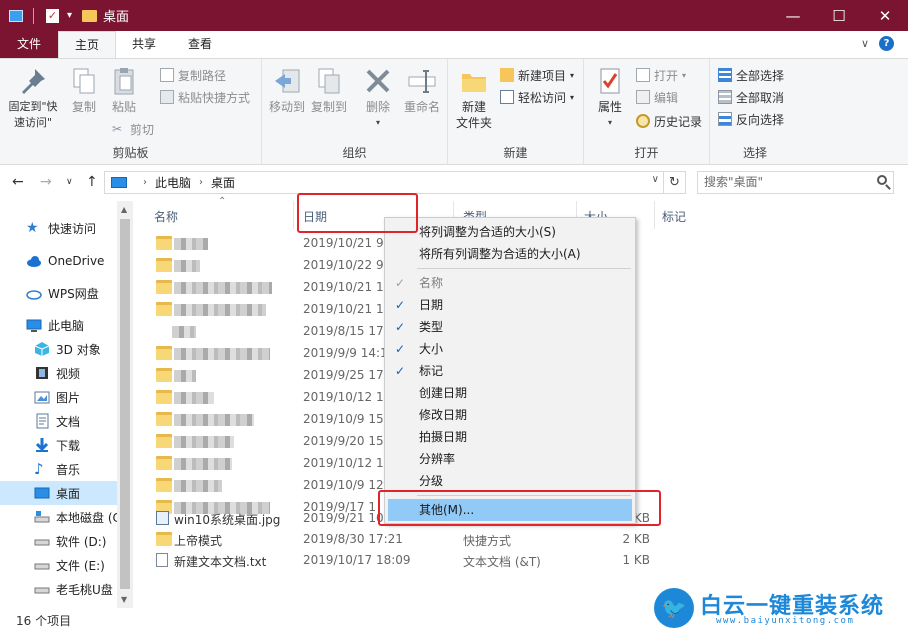 Image resolution: width=908 pixels, height=632 pixels. Describe the element at coordinates (610, 98) in the screenshot. I see `properties-button: 属性 ▾` at that location.